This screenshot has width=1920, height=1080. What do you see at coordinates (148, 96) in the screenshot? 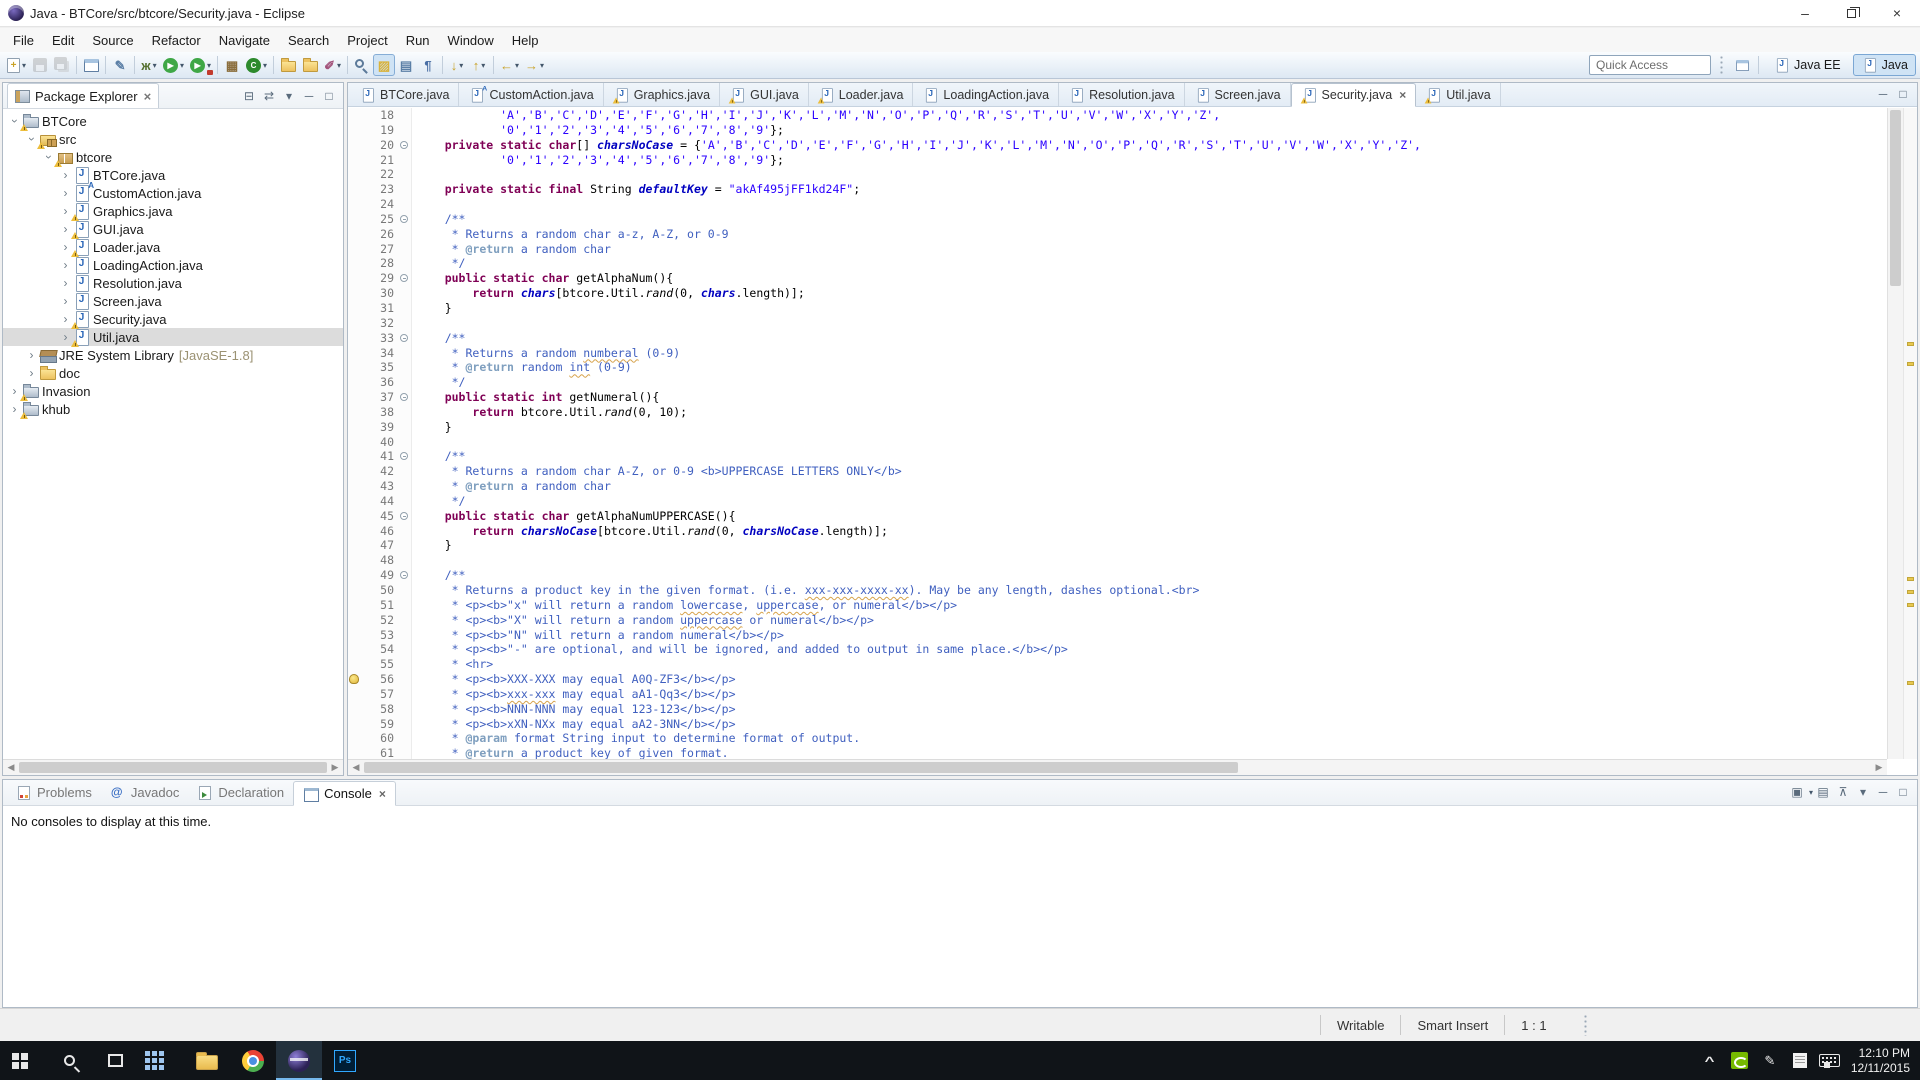
I see `close-view-icon: ×` at bounding box center [148, 96].